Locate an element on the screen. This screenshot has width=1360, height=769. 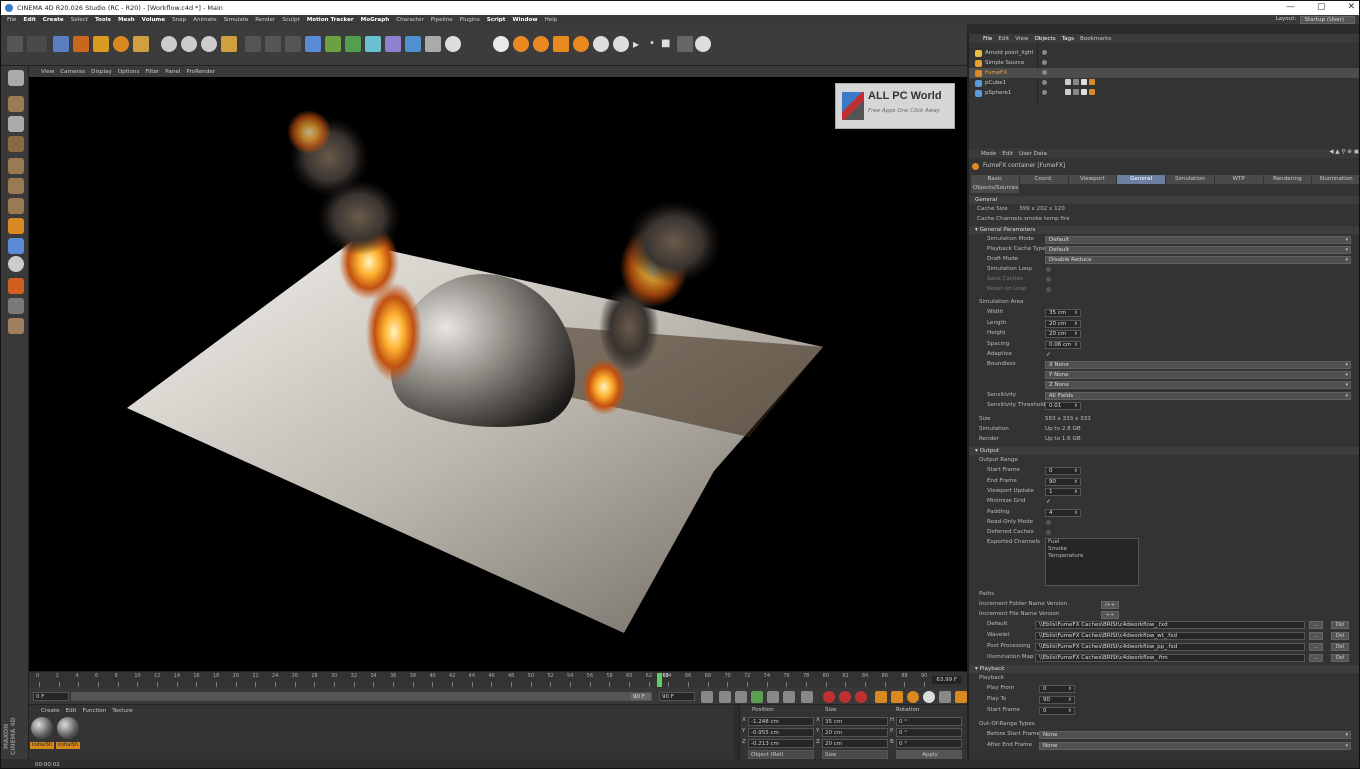
parameter-key-icon is located at coordinates (929, 697).